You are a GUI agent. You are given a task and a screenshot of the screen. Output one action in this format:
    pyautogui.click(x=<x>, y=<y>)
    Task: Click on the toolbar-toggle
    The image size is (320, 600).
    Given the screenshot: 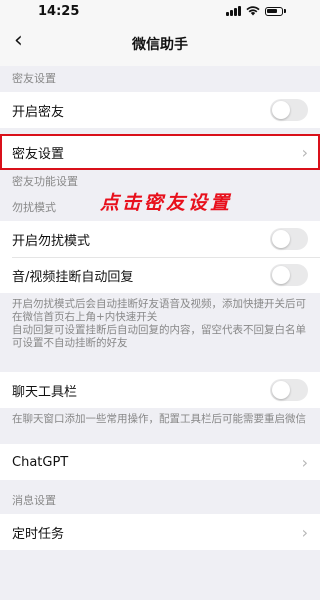 What is the action you would take?
    pyautogui.click(x=289, y=390)
    